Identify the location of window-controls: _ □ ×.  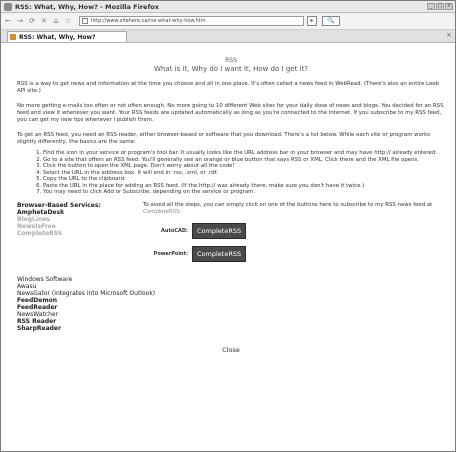
(440, 6).